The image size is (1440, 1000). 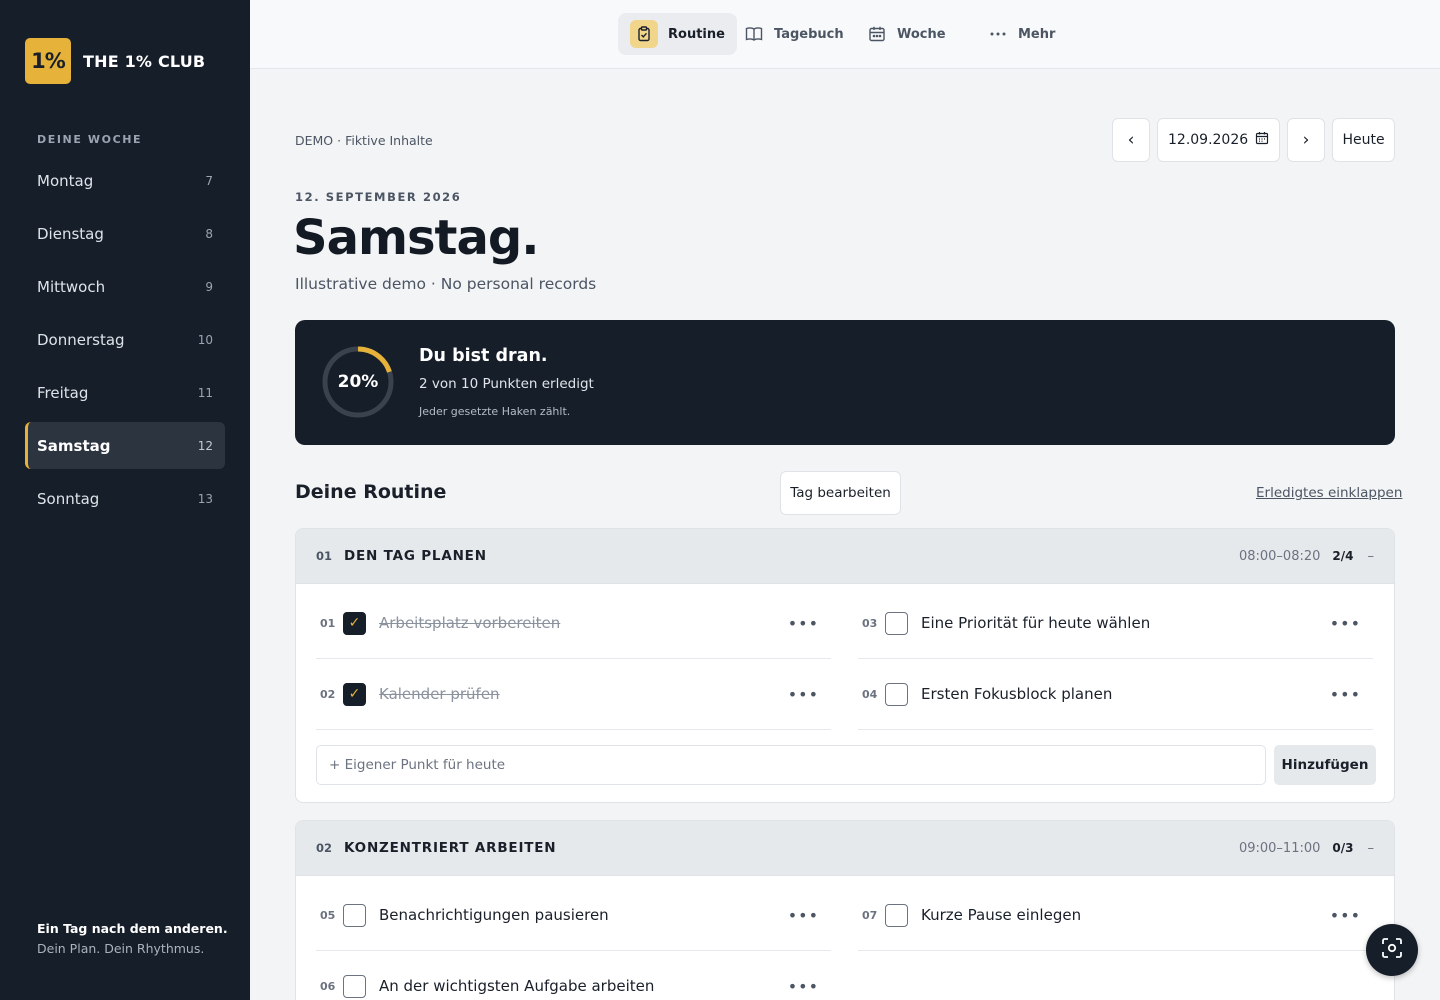 What do you see at coordinates (328, 986) in the screenshot?
I see `task-number: 06` at bounding box center [328, 986].